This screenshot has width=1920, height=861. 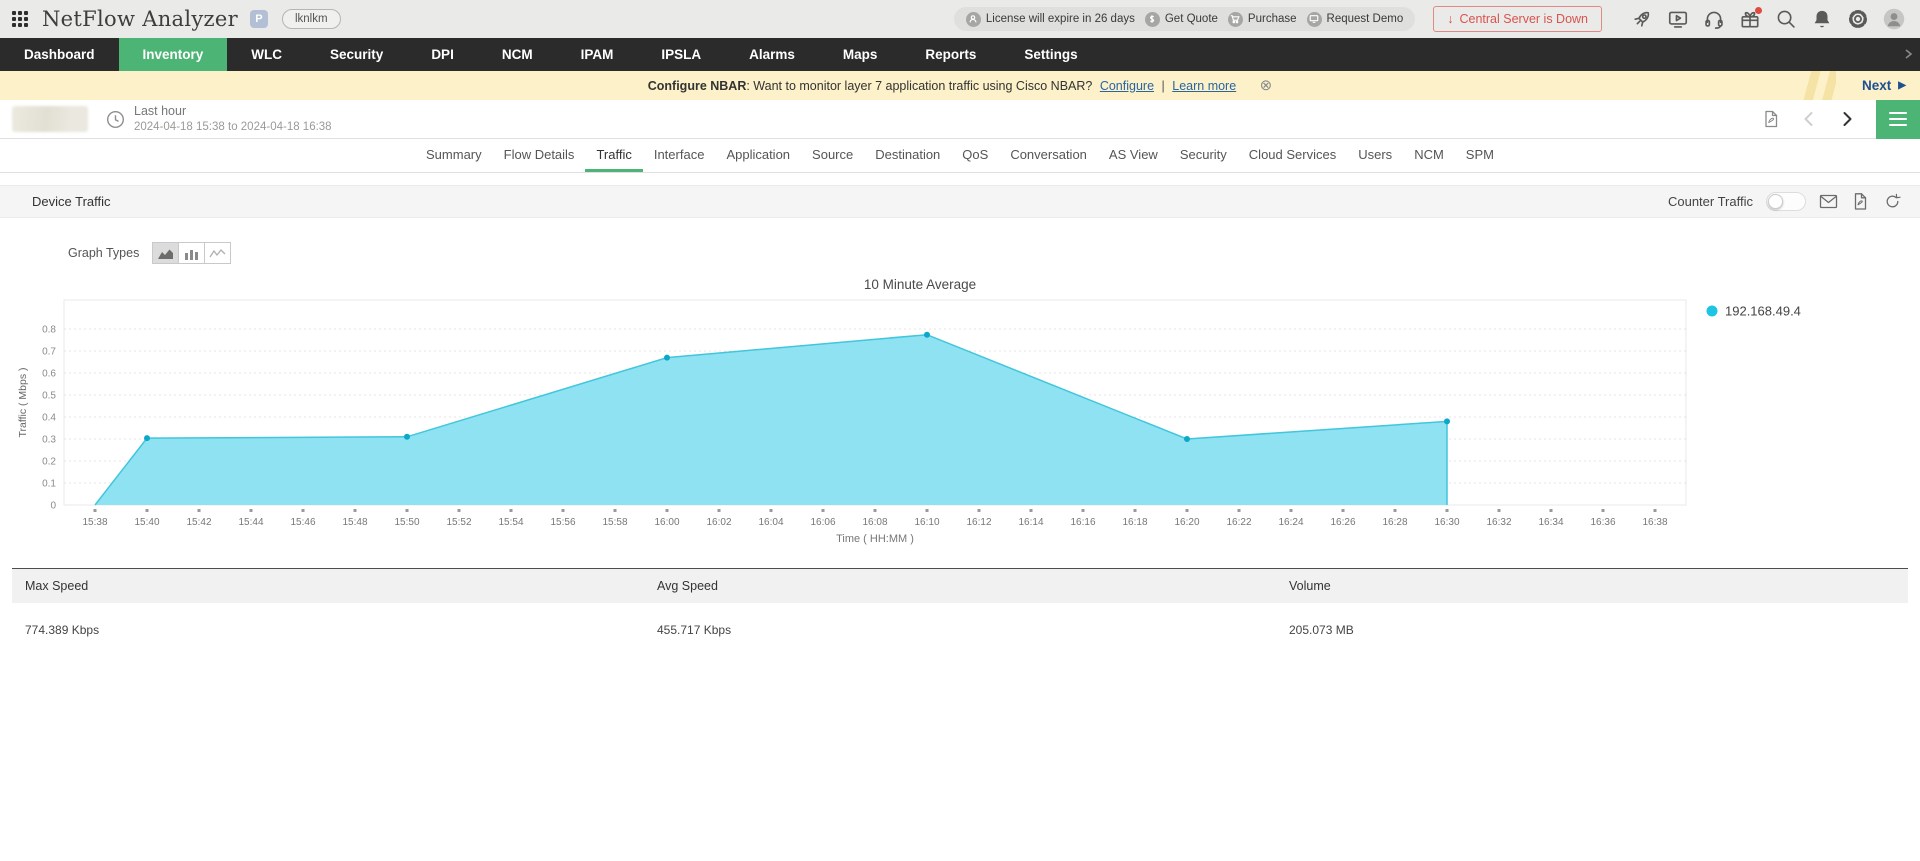 I want to click on nav-item-settings: Settings, so click(x=1050, y=54).